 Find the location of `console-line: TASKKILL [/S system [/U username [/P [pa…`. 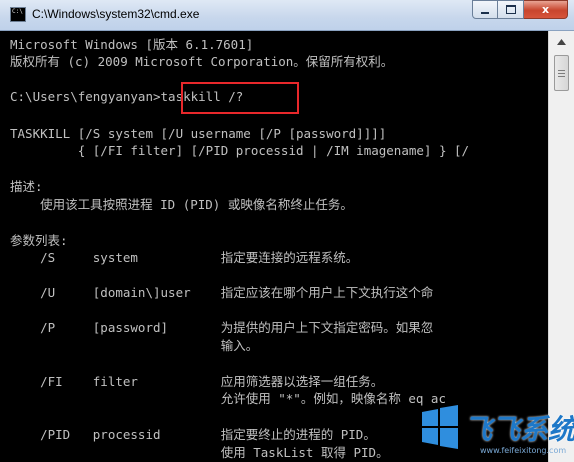

console-line: TASKKILL [/S system [/U username [/P [pa… is located at coordinates (198, 133).